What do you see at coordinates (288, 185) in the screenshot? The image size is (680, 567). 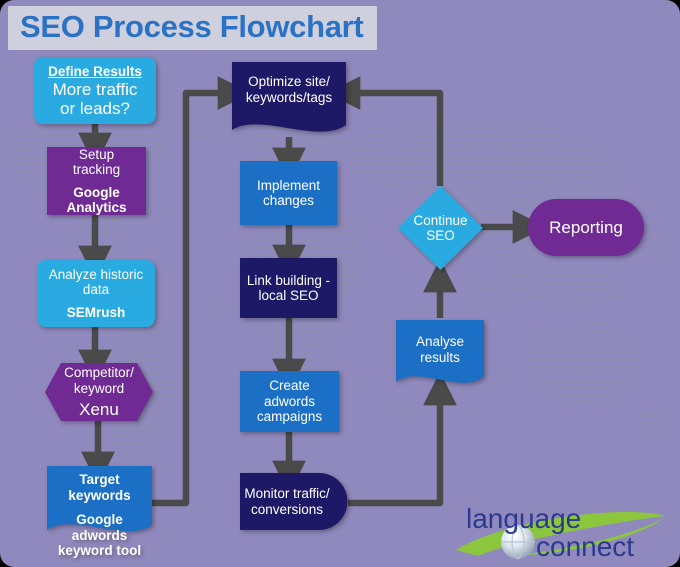 I see `implement-changes-line1: Implement` at bounding box center [288, 185].